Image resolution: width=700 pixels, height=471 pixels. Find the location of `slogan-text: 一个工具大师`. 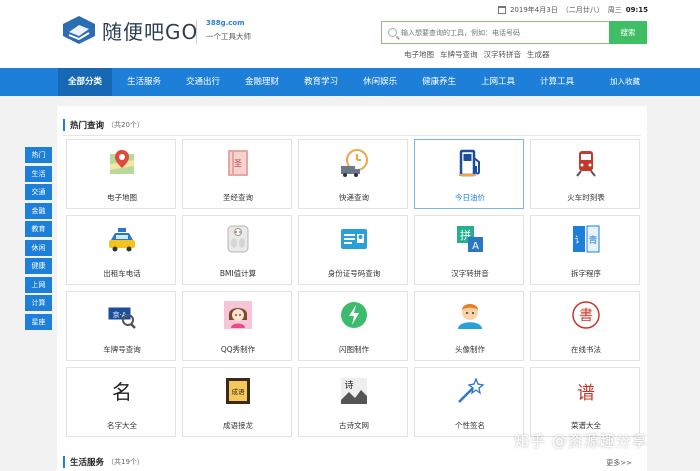

slogan-text: 一个工具大师 is located at coordinates (228, 36).